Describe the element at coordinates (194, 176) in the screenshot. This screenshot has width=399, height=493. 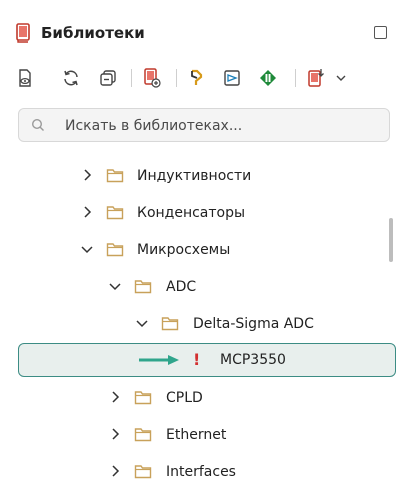
I see `tree-item-label: Индуктивности` at that location.